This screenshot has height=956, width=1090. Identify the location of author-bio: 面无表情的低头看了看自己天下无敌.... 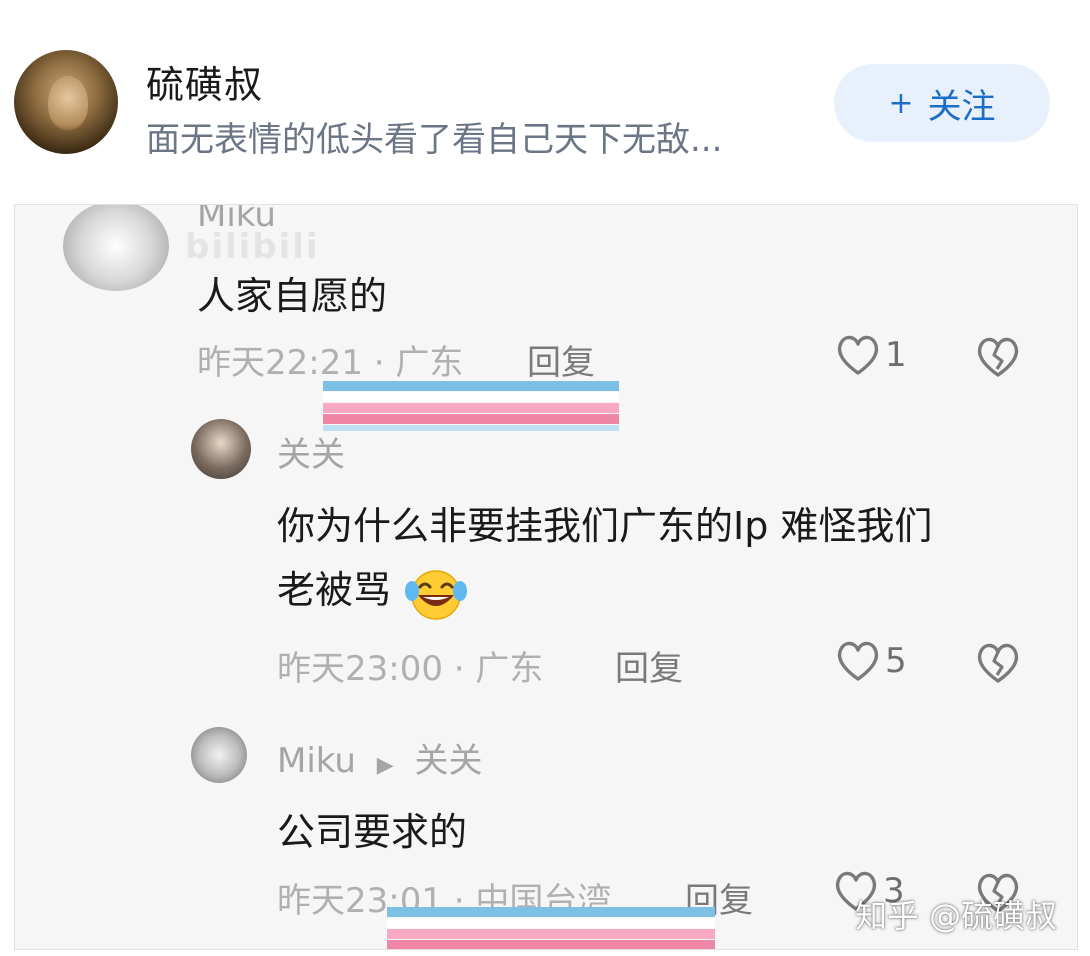
(434, 140).